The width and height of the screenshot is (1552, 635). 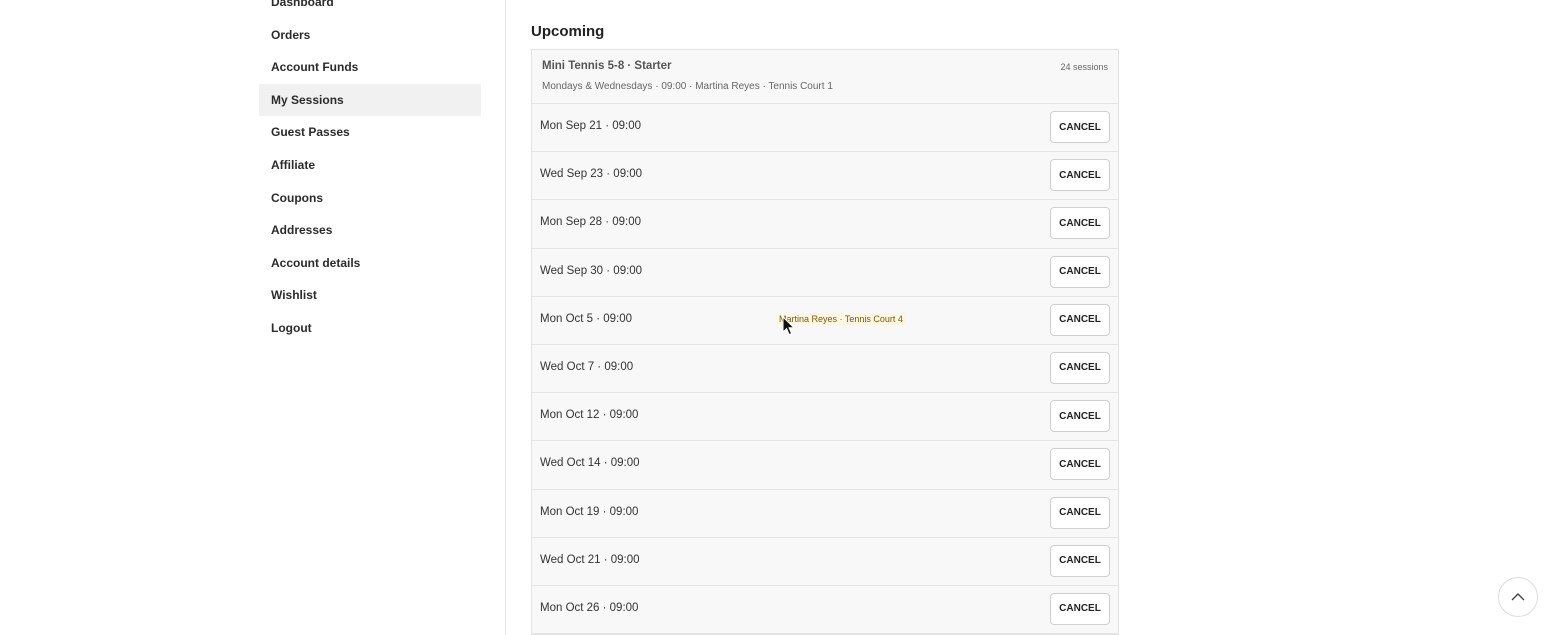 What do you see at coordinates (589, 607) in the screenshot?
I see `session-date: Mon Oct 26 · 09:00` at bounding box center [589, 607].